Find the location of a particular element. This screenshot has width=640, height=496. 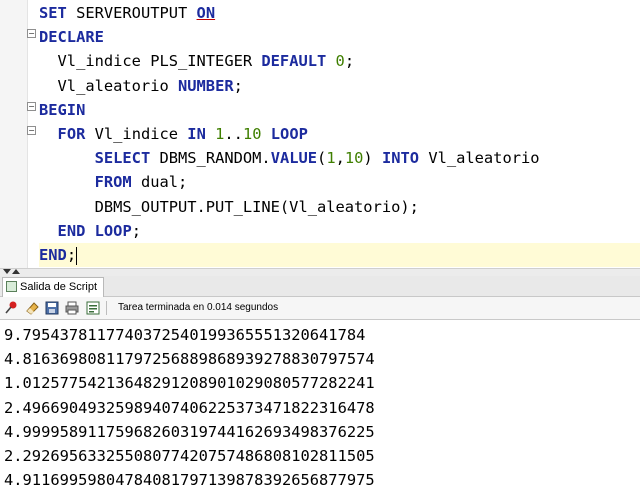

code-line: Vl_indice PLS_INTEGER DEFAULT 0; is located at coordinates (197, 61).